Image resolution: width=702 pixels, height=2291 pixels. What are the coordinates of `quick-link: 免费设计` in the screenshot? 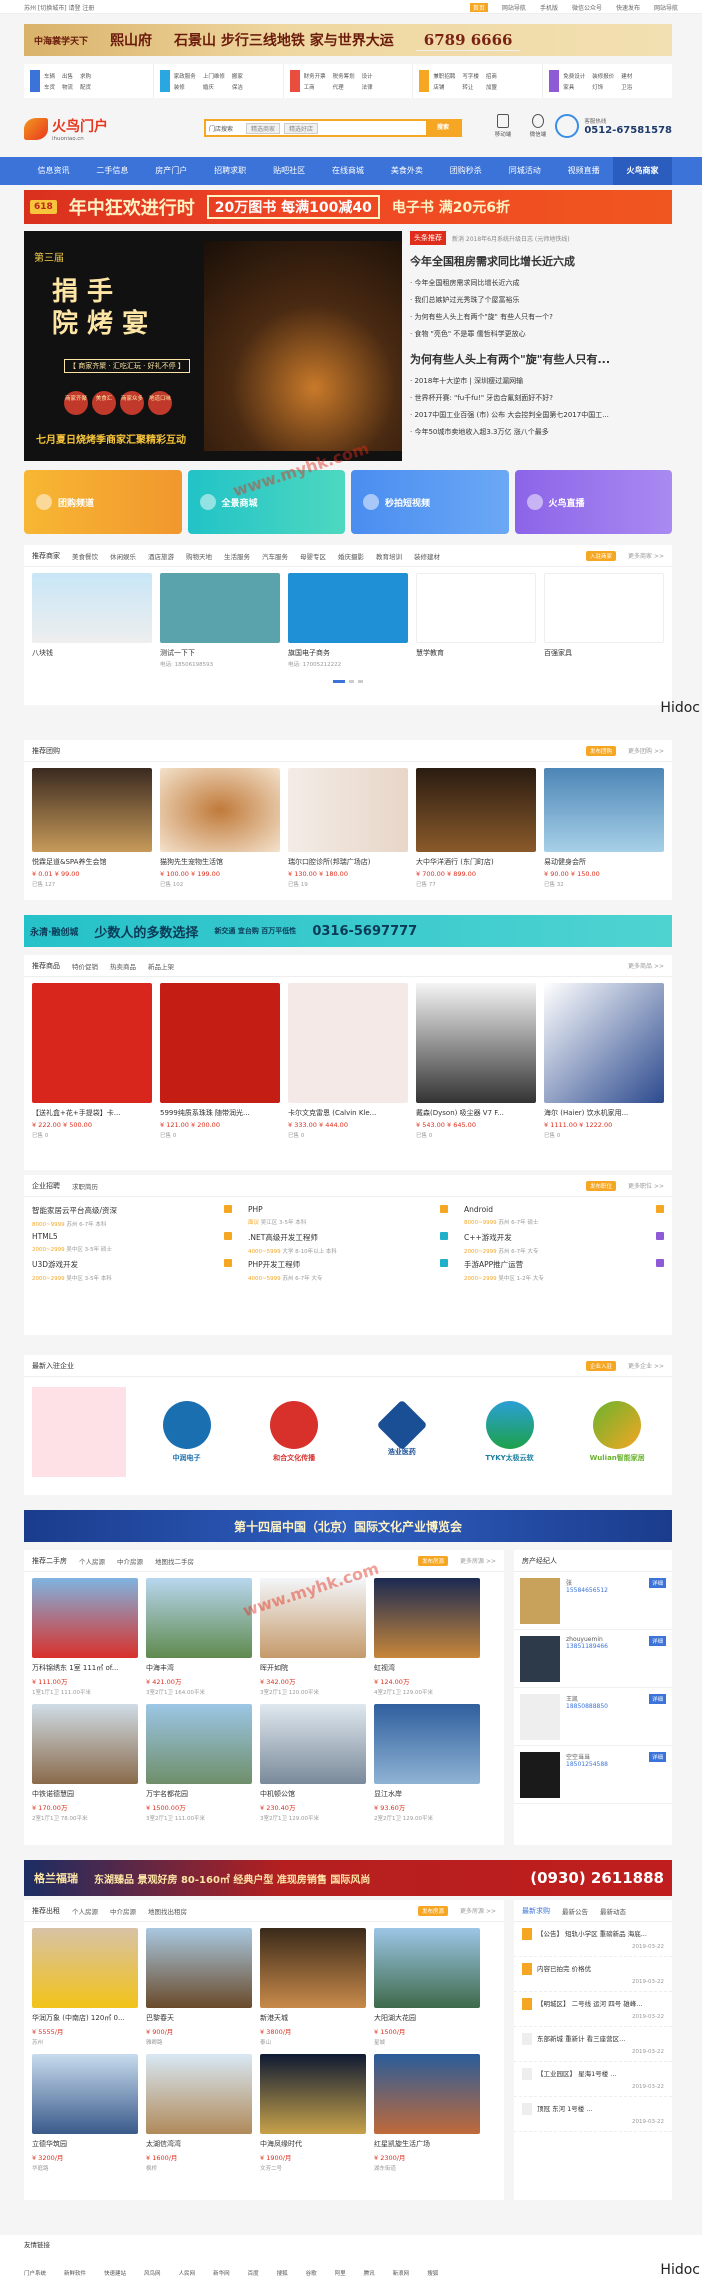 It's located at (574, 76).